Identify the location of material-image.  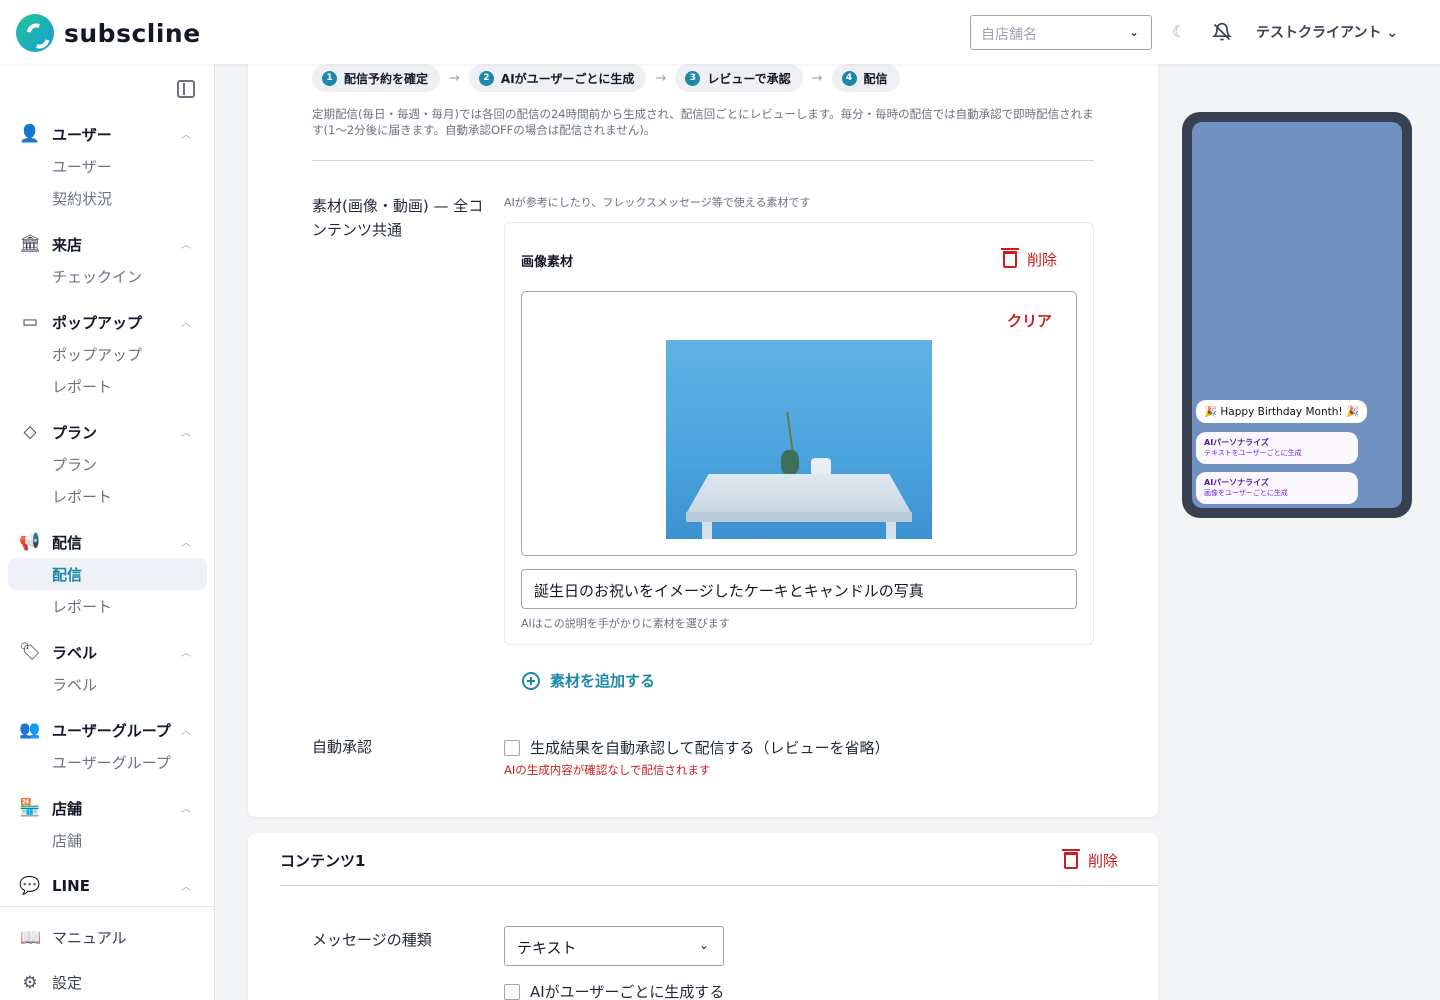
(799, 439).